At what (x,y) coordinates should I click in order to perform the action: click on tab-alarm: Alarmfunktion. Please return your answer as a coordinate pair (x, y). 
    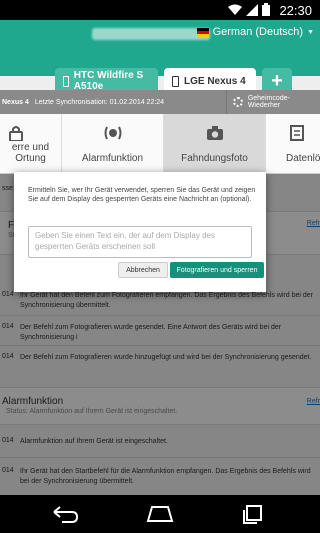
    Looking at the image, I should click on (113, 144).